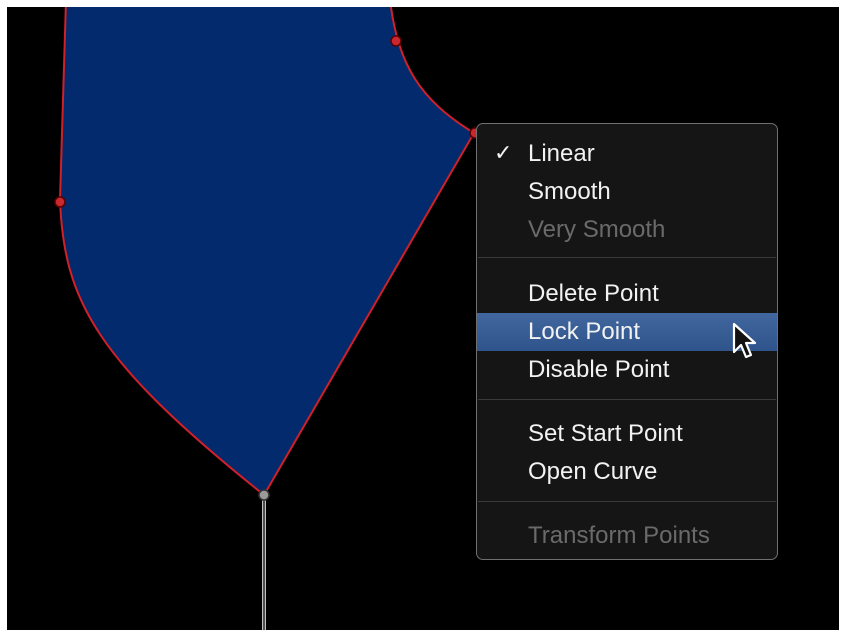 The width and height of the screenshot is (846, 637). I want to click on menu-item-label: Linear, so click(561, 153).